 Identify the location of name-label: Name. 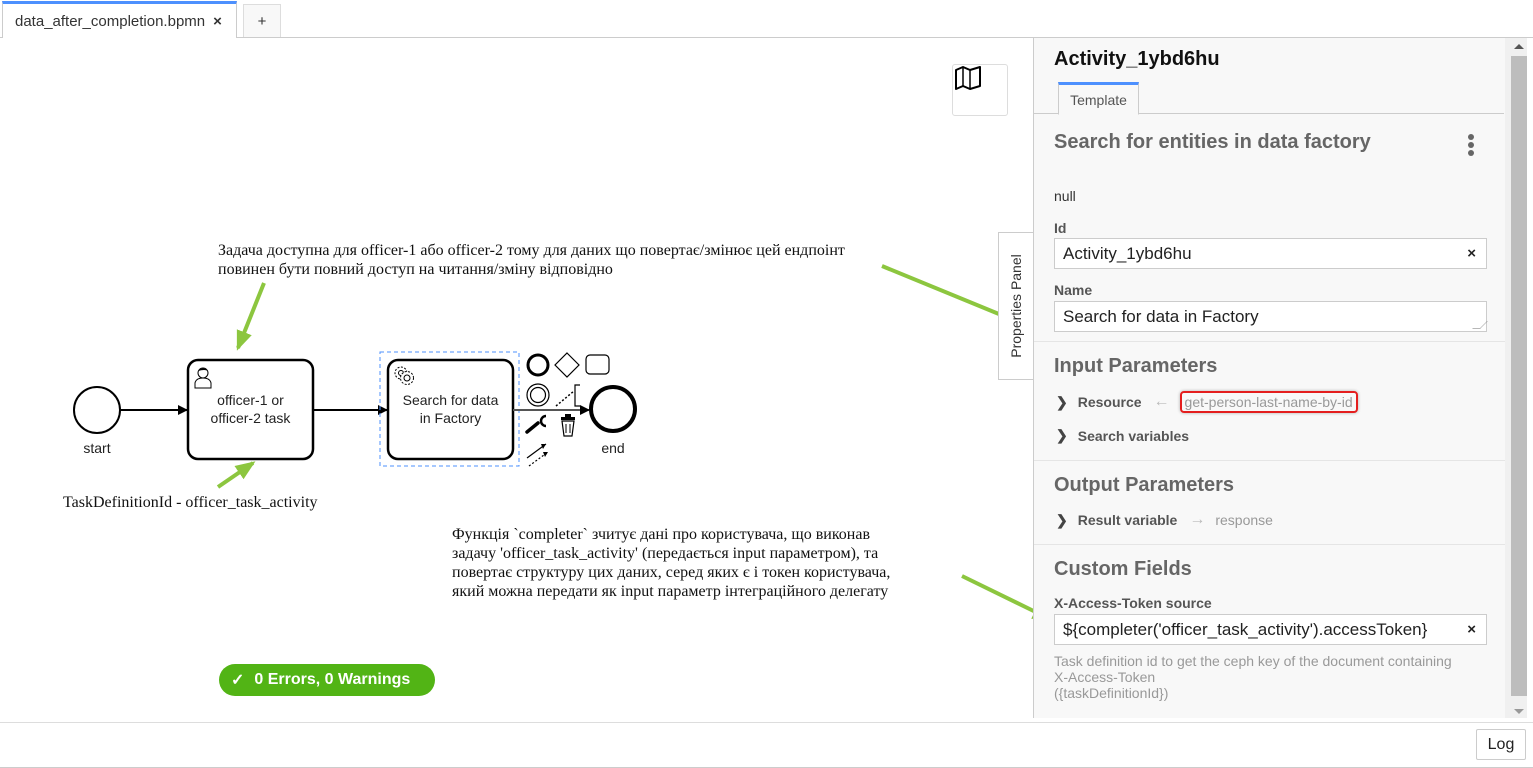
(1073, 290).